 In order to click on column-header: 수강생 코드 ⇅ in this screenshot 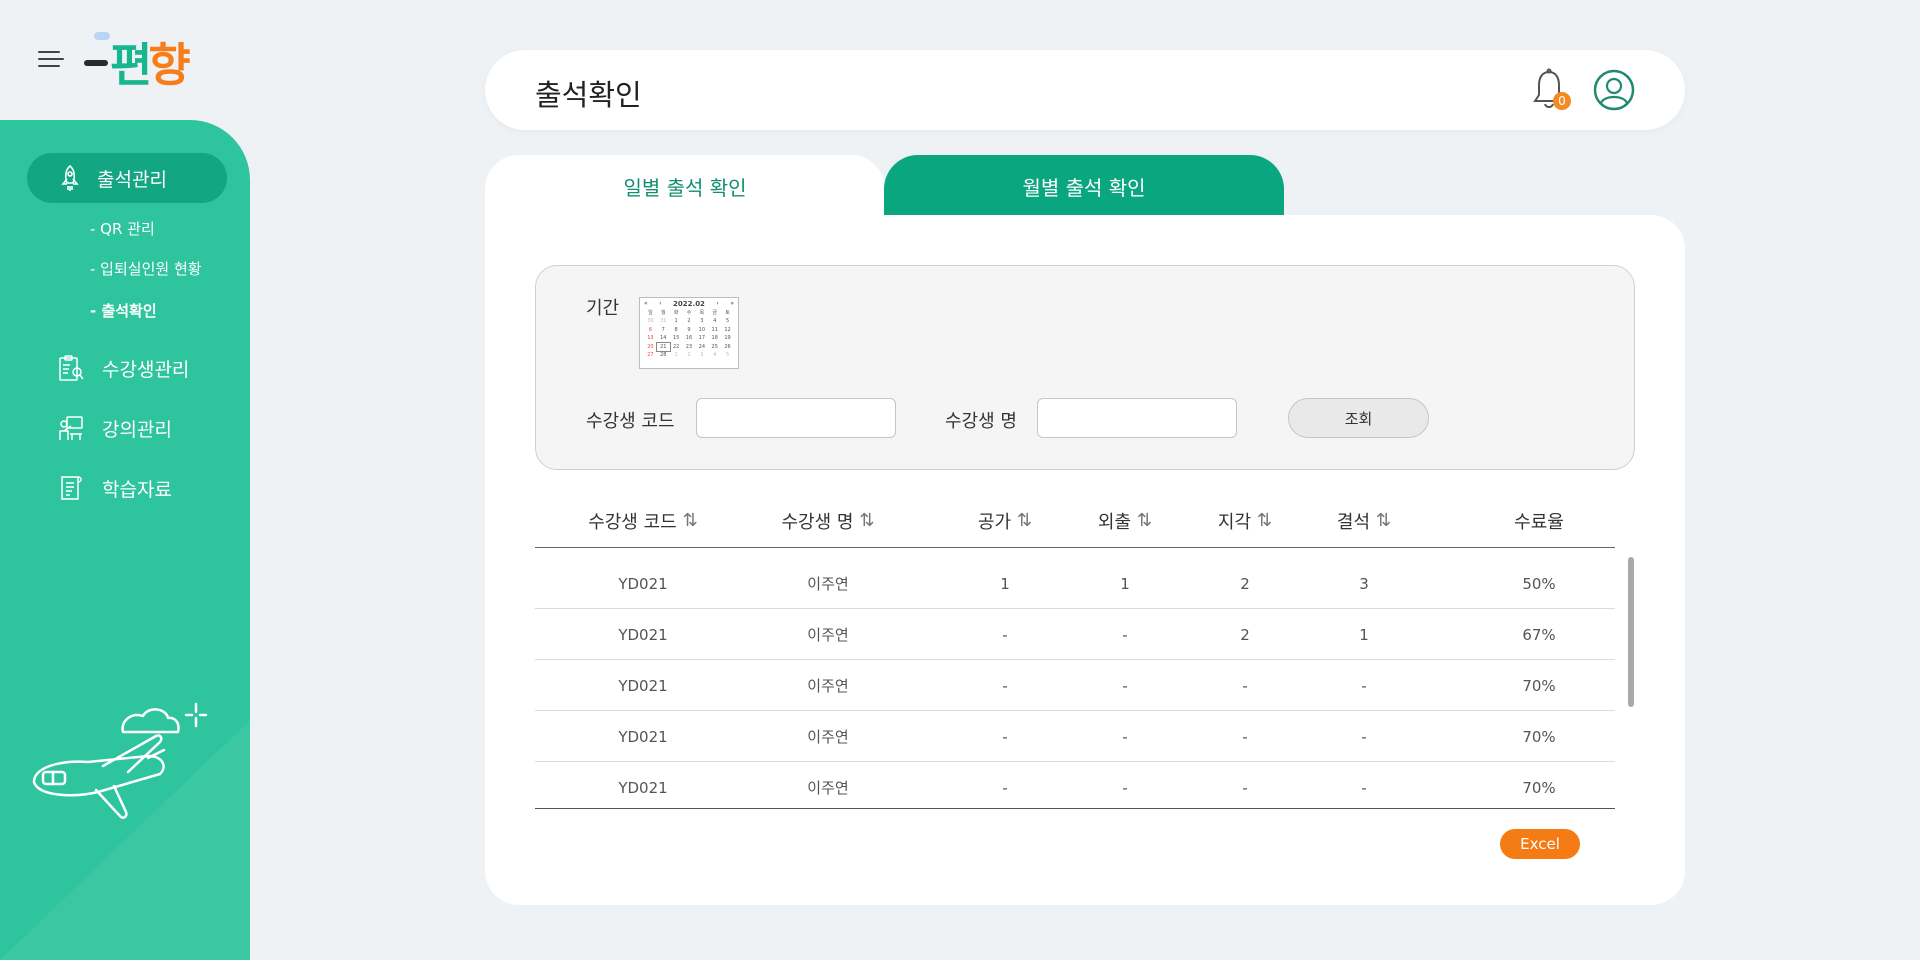, I will do `click(643, 520)`.